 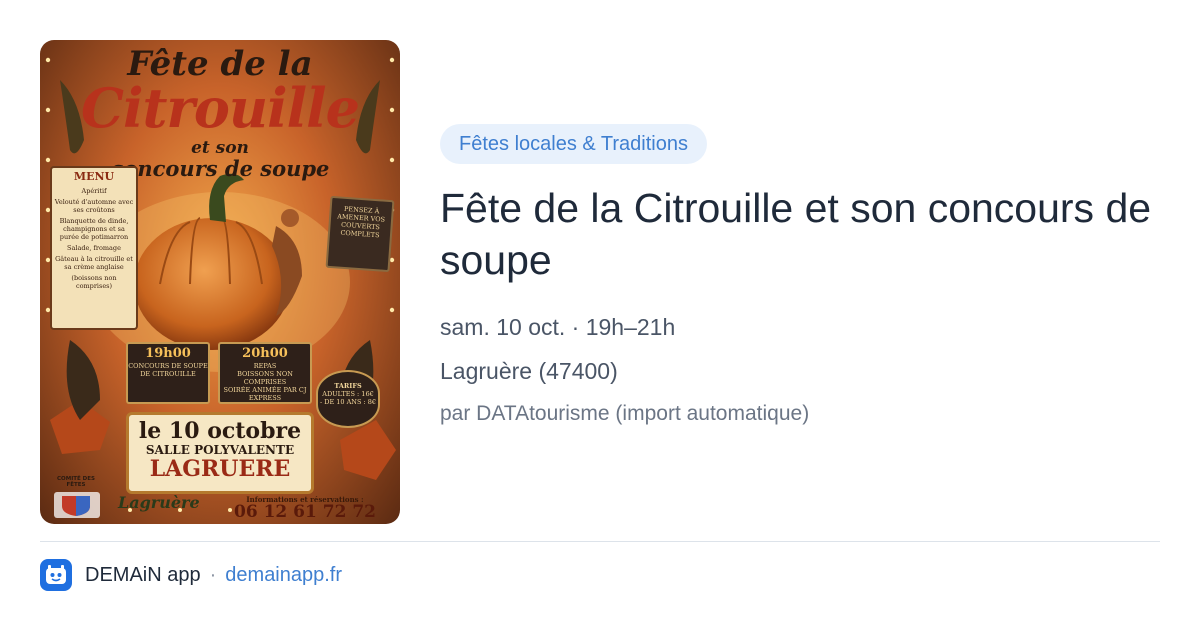 I want to click on poster-contest-board: 19h00 CONCOURS DE SOUPE DE CITROUILLE, so click(x=168, y=373).